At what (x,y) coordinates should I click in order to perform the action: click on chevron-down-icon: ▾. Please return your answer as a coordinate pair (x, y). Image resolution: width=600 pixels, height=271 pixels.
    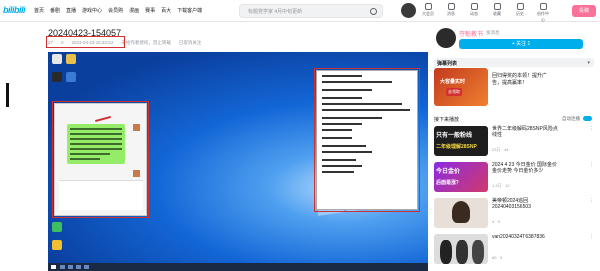
    Looking at the image, I should click on (588, 63).